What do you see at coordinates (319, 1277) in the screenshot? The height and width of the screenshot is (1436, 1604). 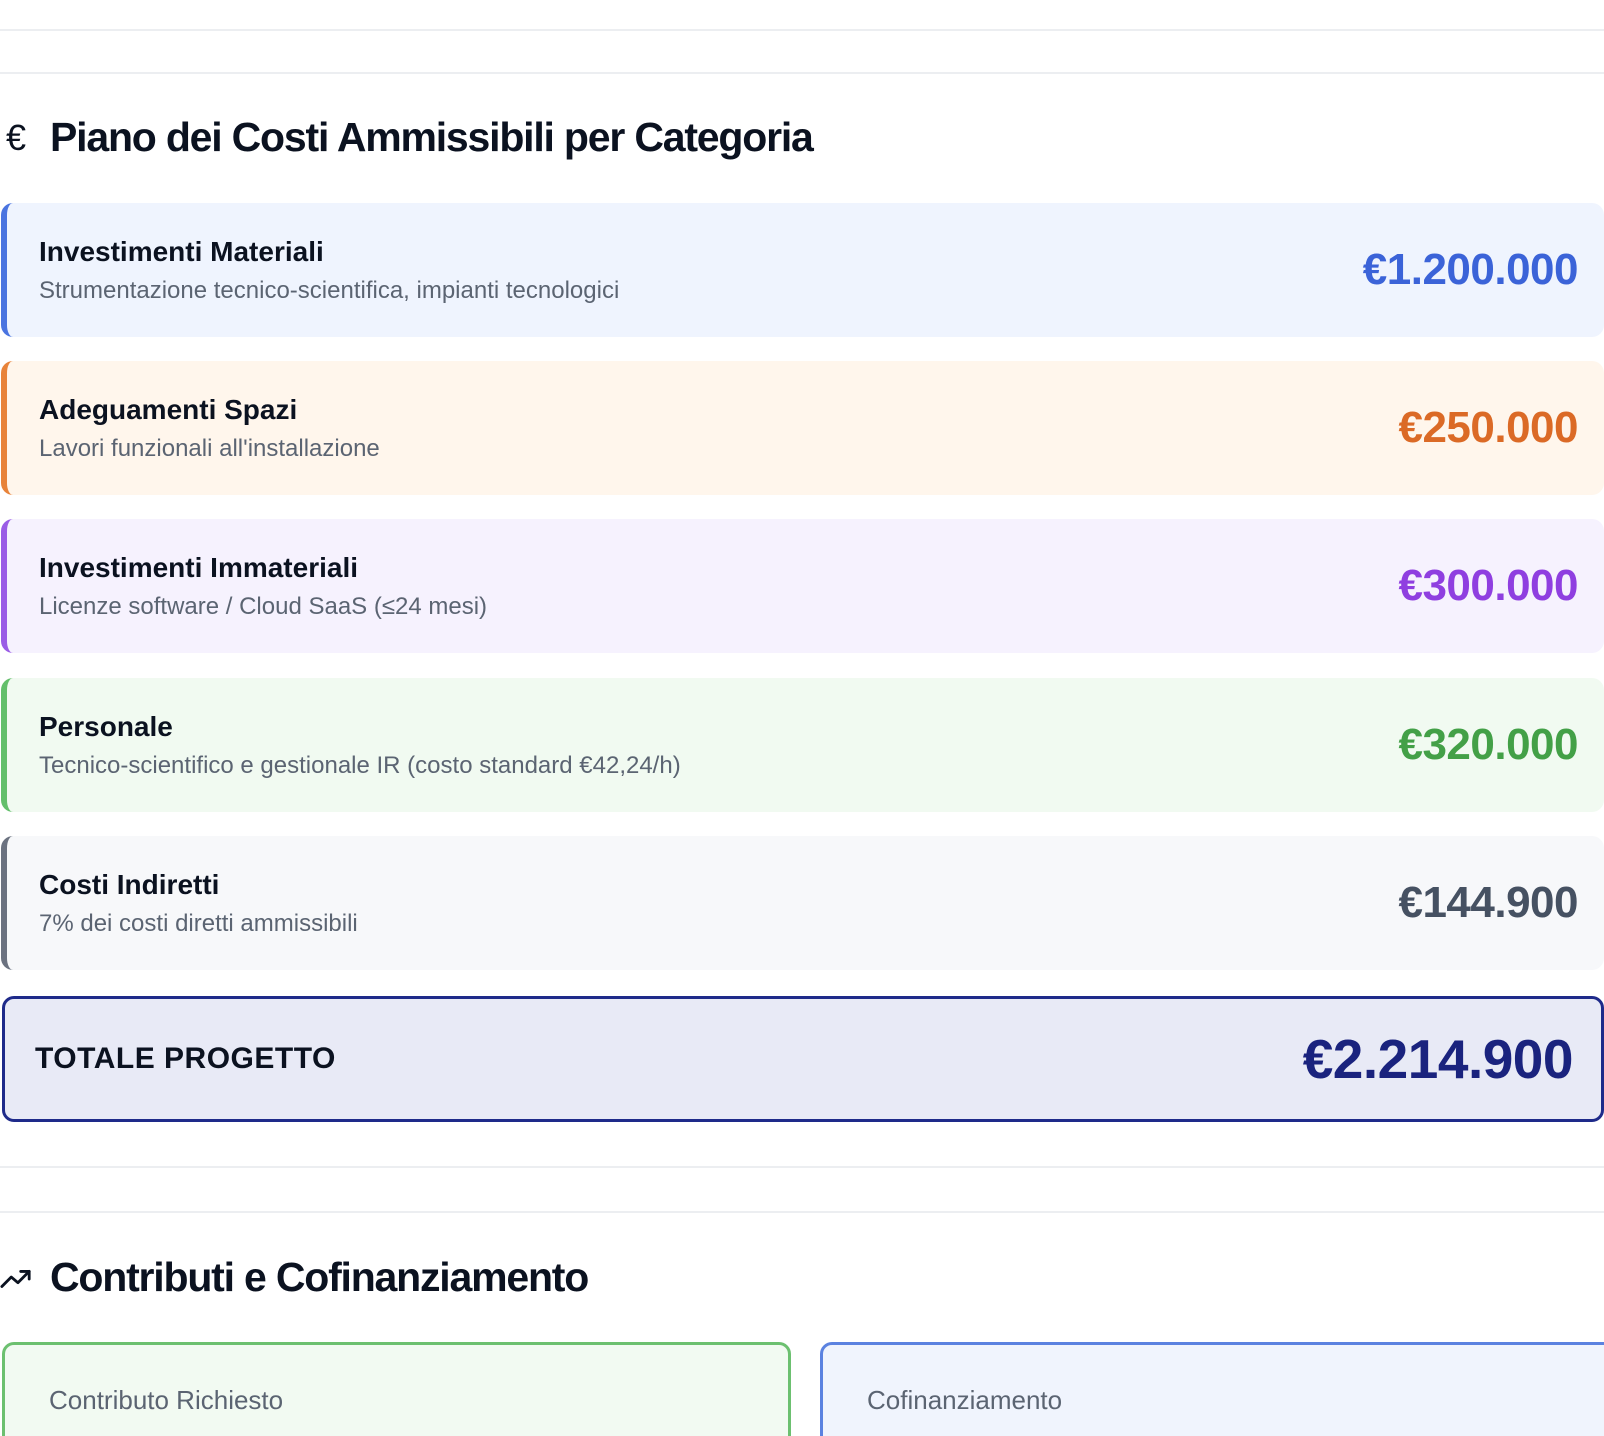 I see `contributions-title-text: Contributi e Cofinanziamento` at bounding box center [319, 1277].